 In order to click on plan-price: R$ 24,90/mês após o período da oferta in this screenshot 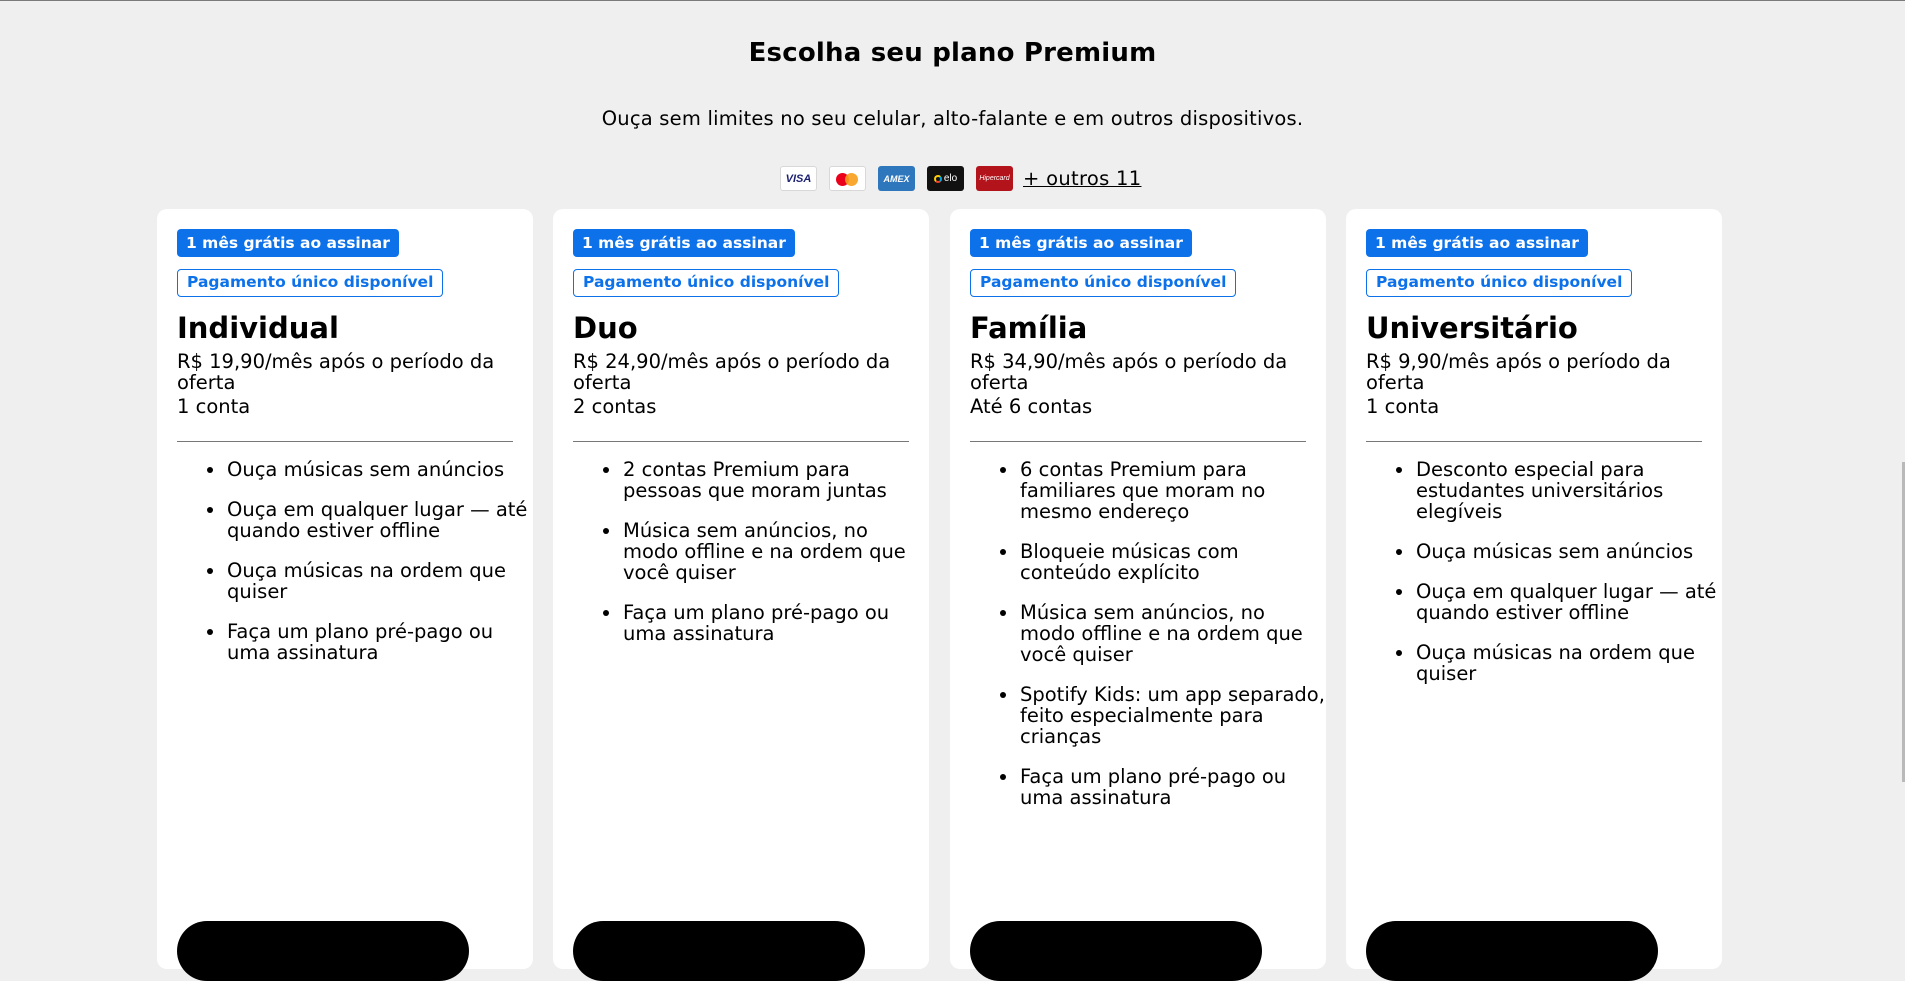, I will do `click(732, 372)`.